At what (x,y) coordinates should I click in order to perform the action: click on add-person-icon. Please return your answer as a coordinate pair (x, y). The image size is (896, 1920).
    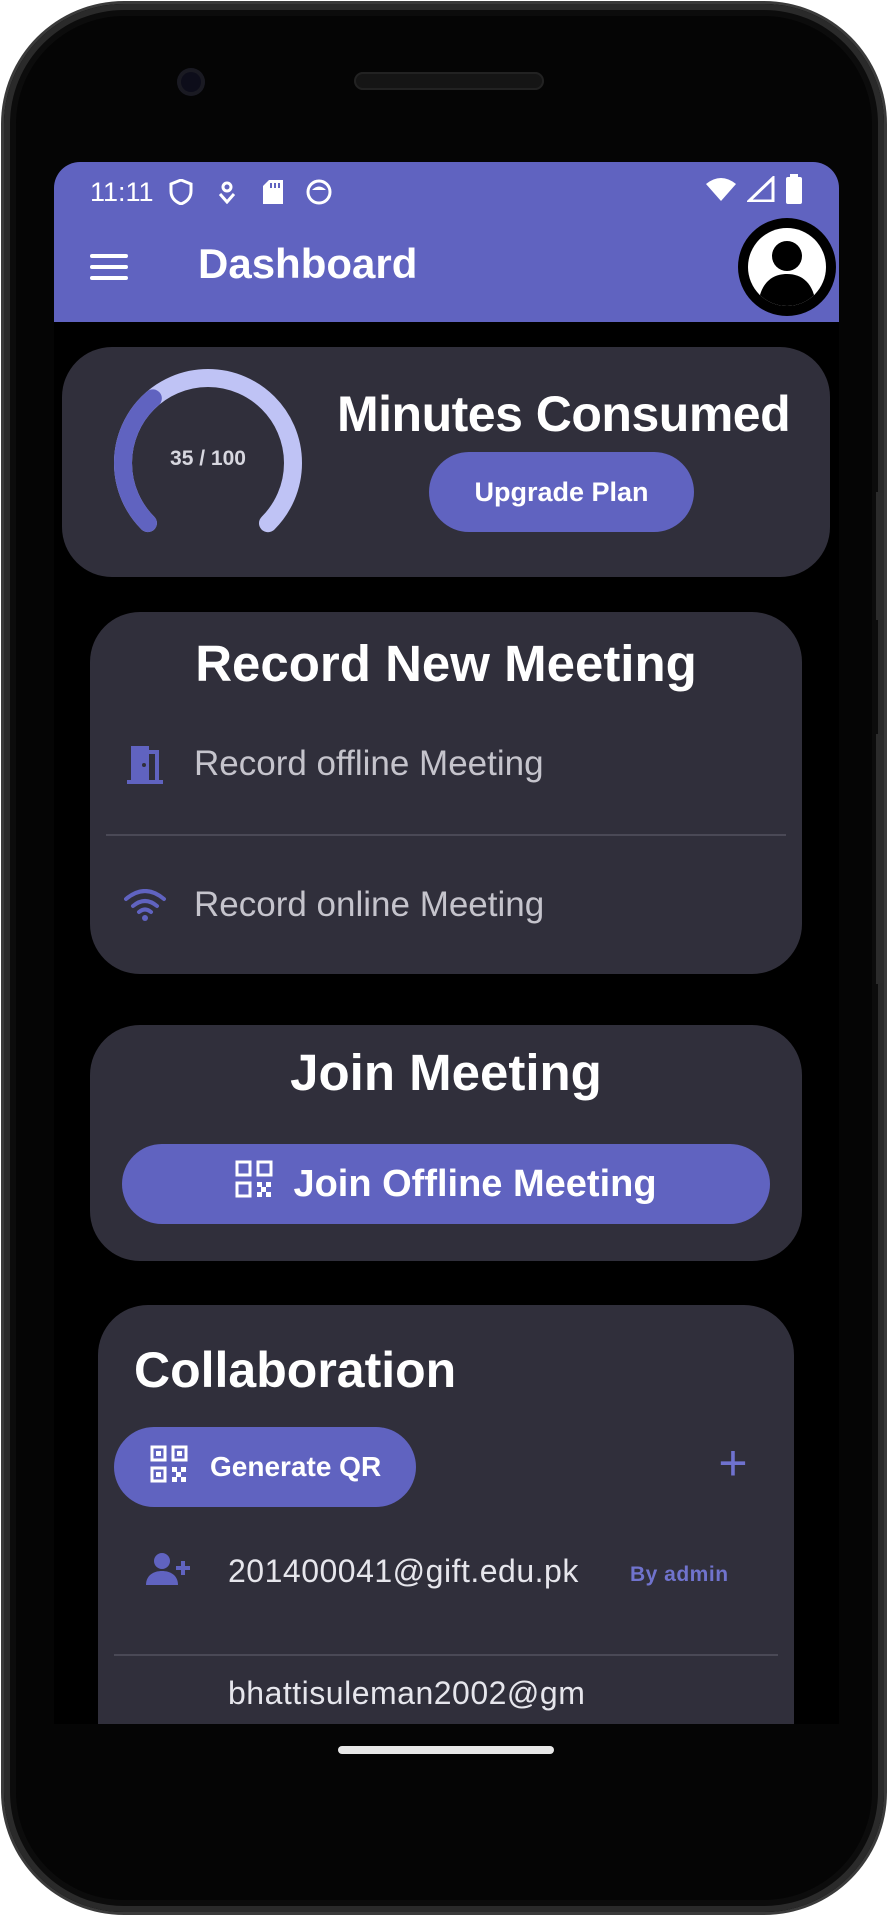
    Looking at the image, I should click on (169, 1569).